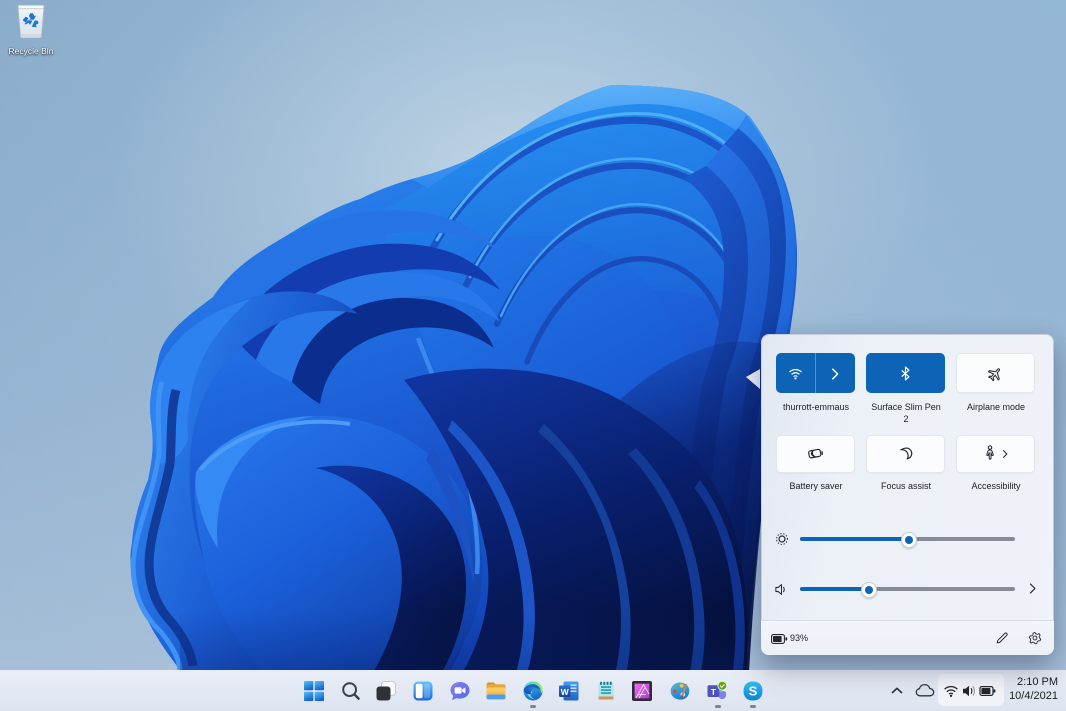 Image resolution: width=1066 pixels, height=711 pixels. I want to click on svg-text: W, so click(565, 692).